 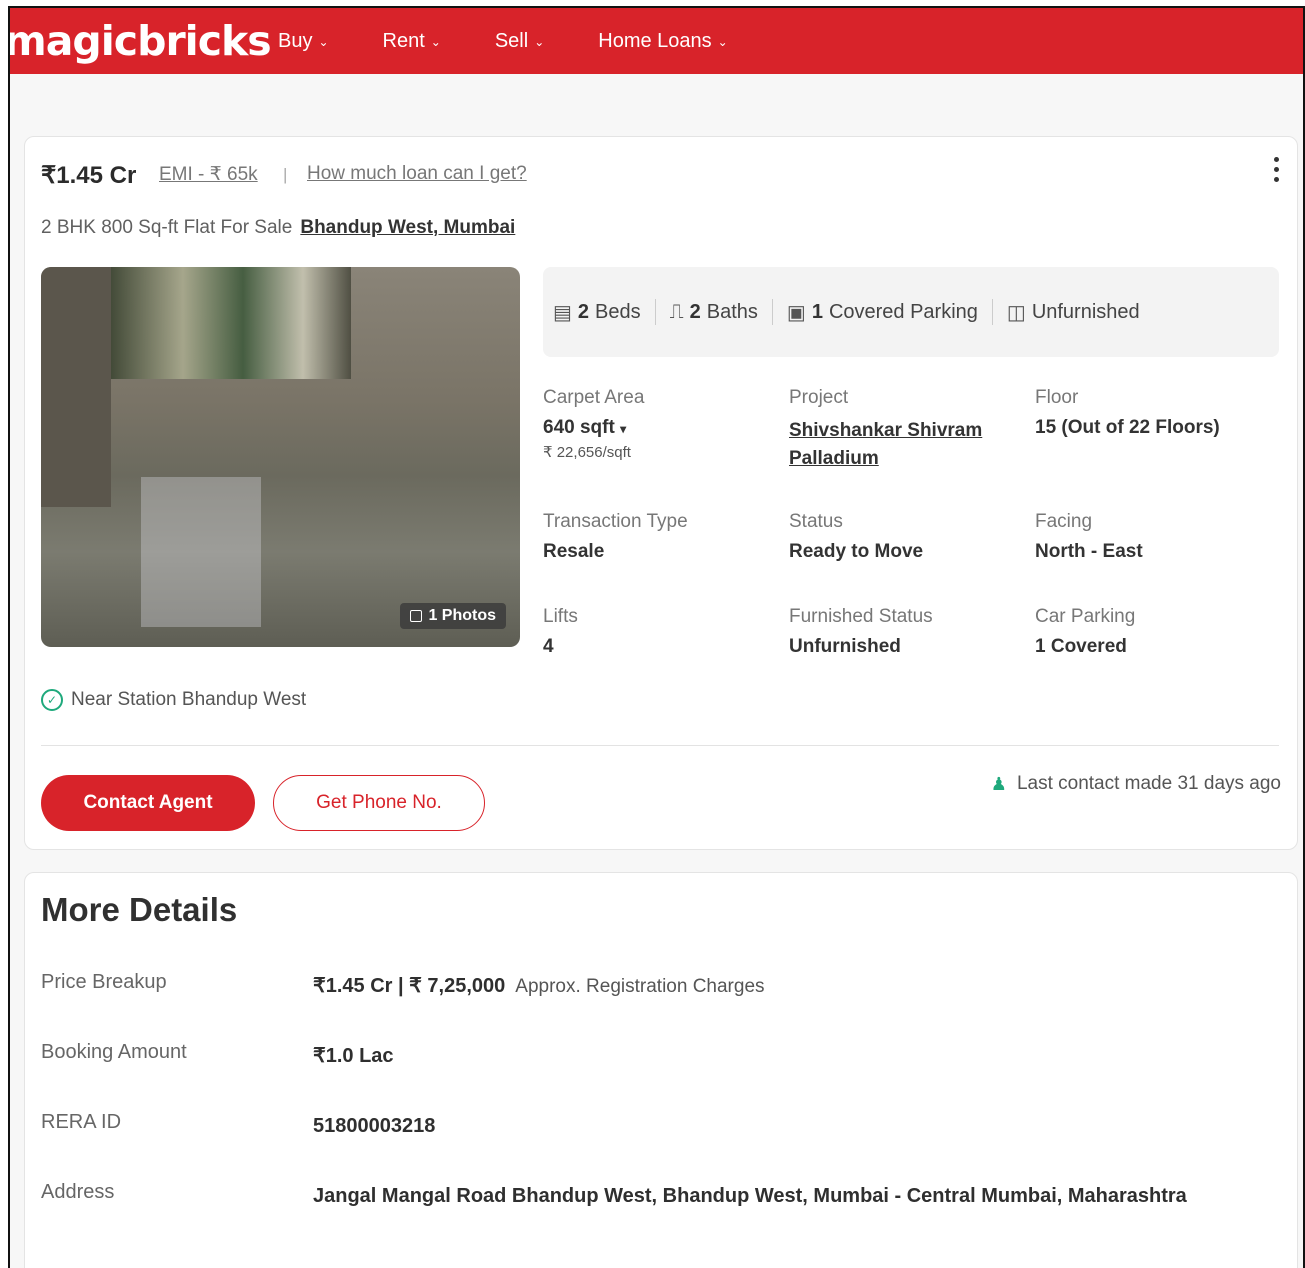 What do you see at coordinates (189, 699) in the screenshot?
I see `near-station-text: Near Station Bhandup West` at bounding box center [189, 699].